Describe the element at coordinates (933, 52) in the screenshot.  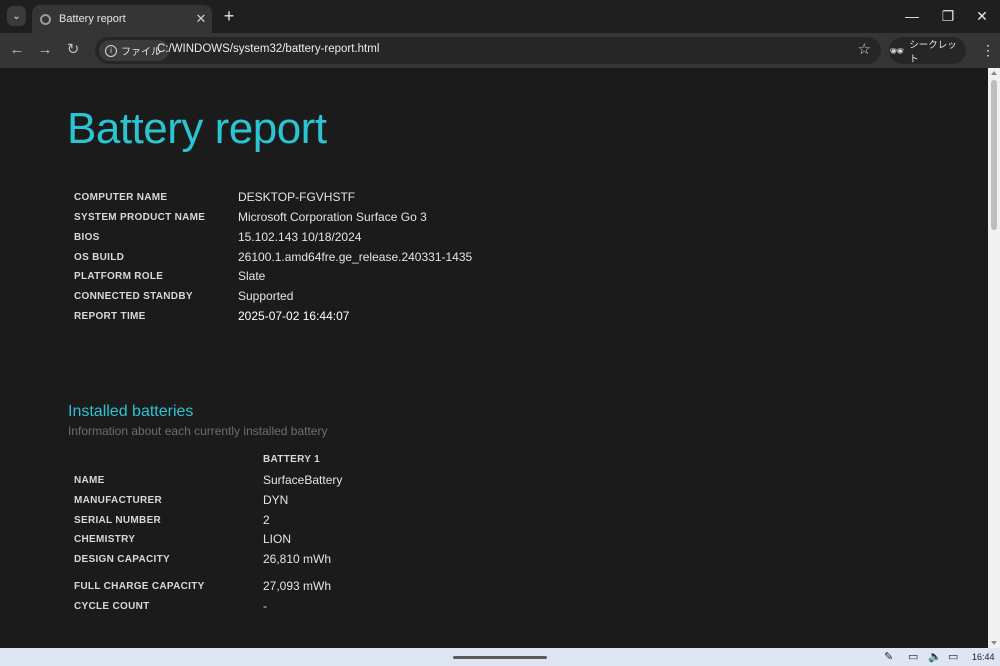
I see `incognito-label: シークレット` at that location.